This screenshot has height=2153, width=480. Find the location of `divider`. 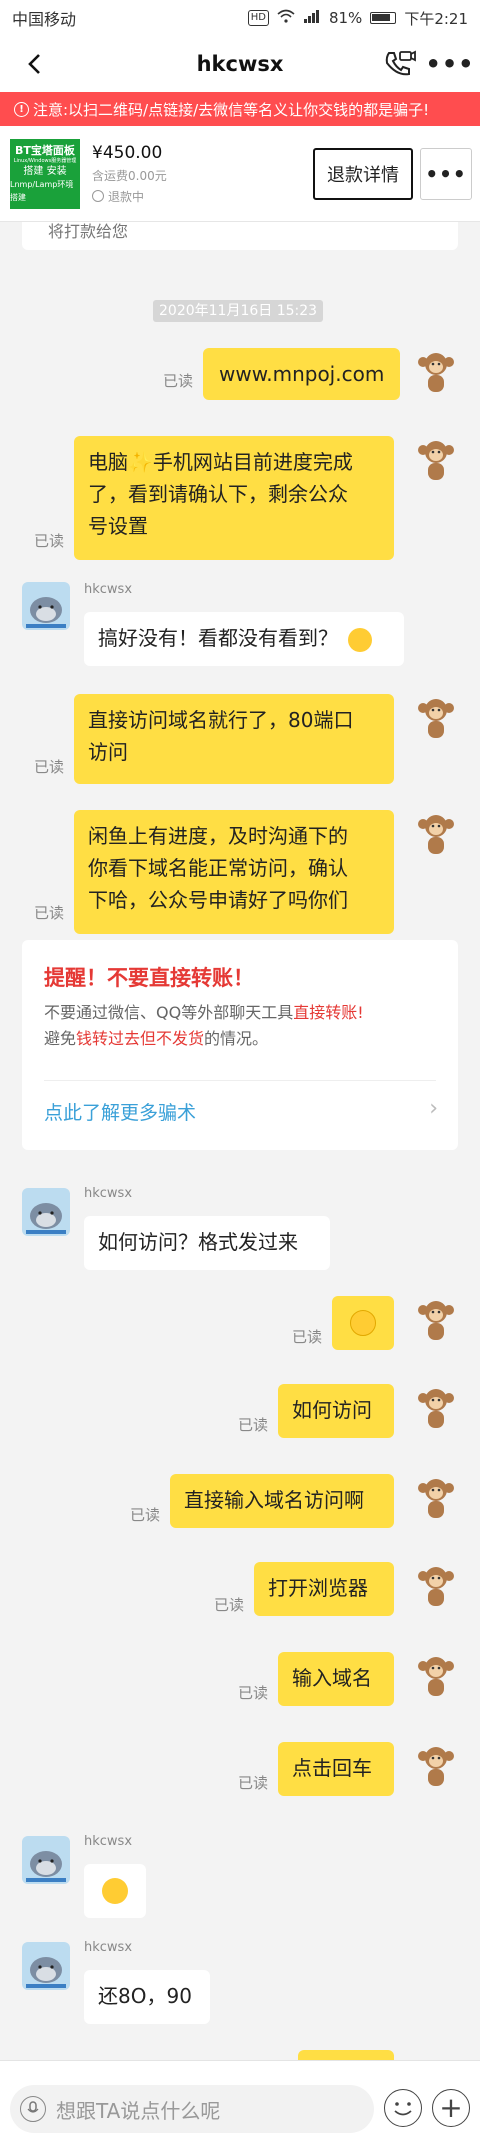

divider is located at coordinates (240, 1080).